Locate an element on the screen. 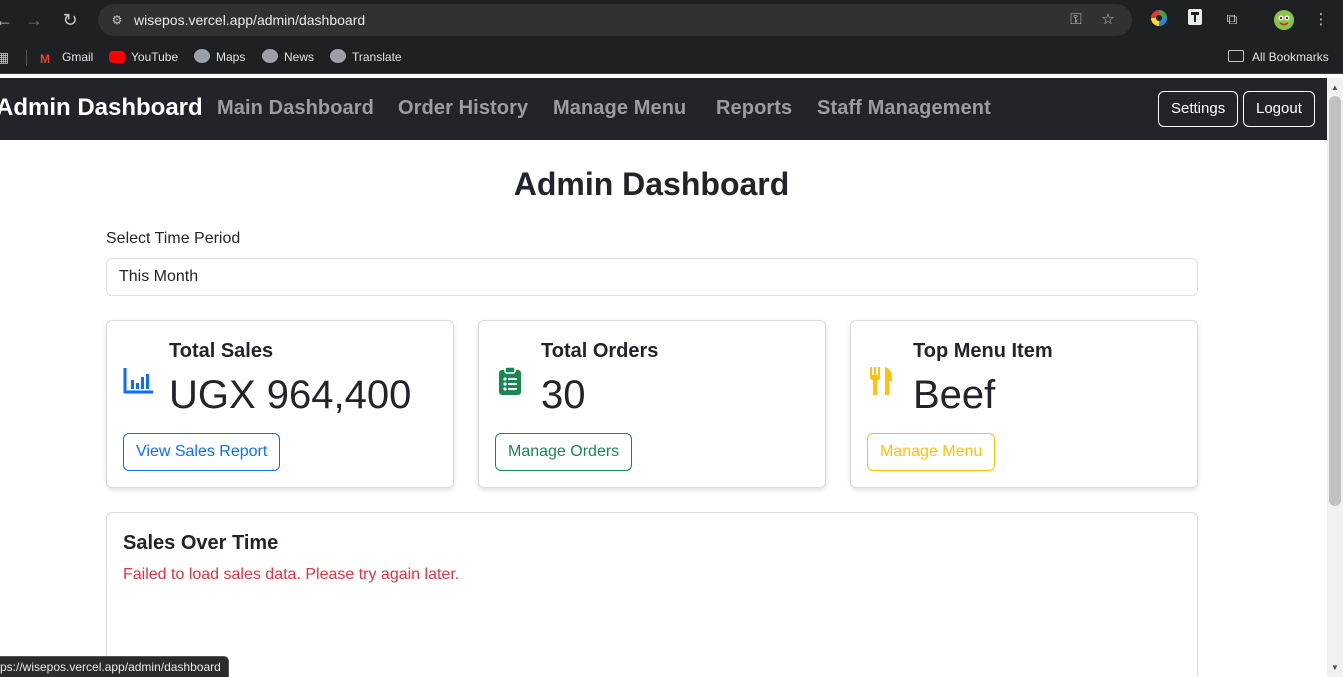 Image resolution: width=1343 pixels, height=677 pixels. reload-icon: ↻ is located at coordinates (70, 20).